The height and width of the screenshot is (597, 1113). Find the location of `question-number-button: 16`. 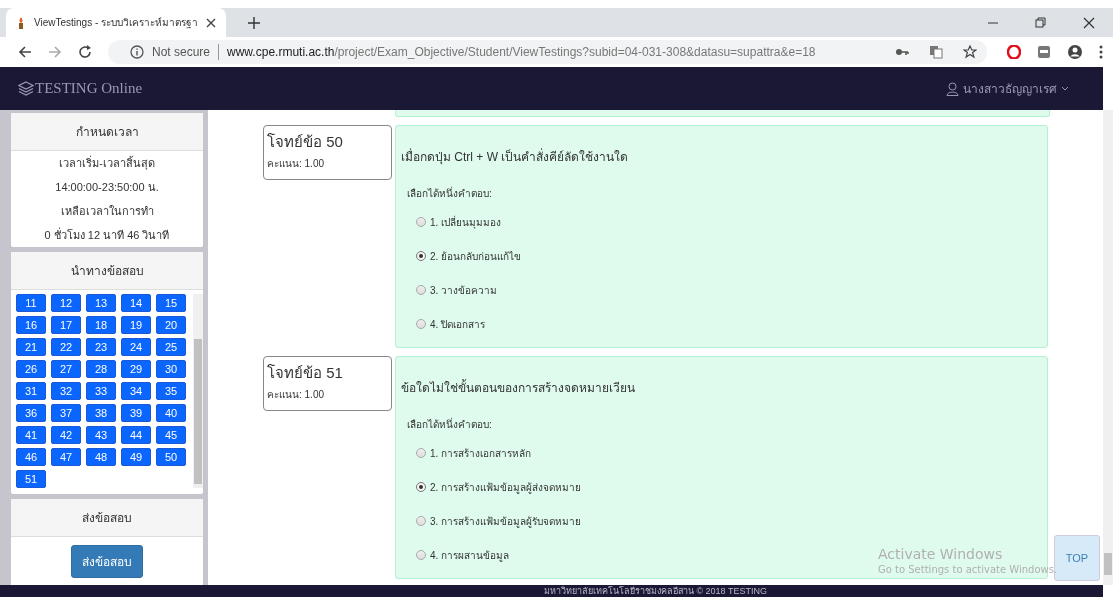

question-number-button: 16 is located at coordinates (31, 325).